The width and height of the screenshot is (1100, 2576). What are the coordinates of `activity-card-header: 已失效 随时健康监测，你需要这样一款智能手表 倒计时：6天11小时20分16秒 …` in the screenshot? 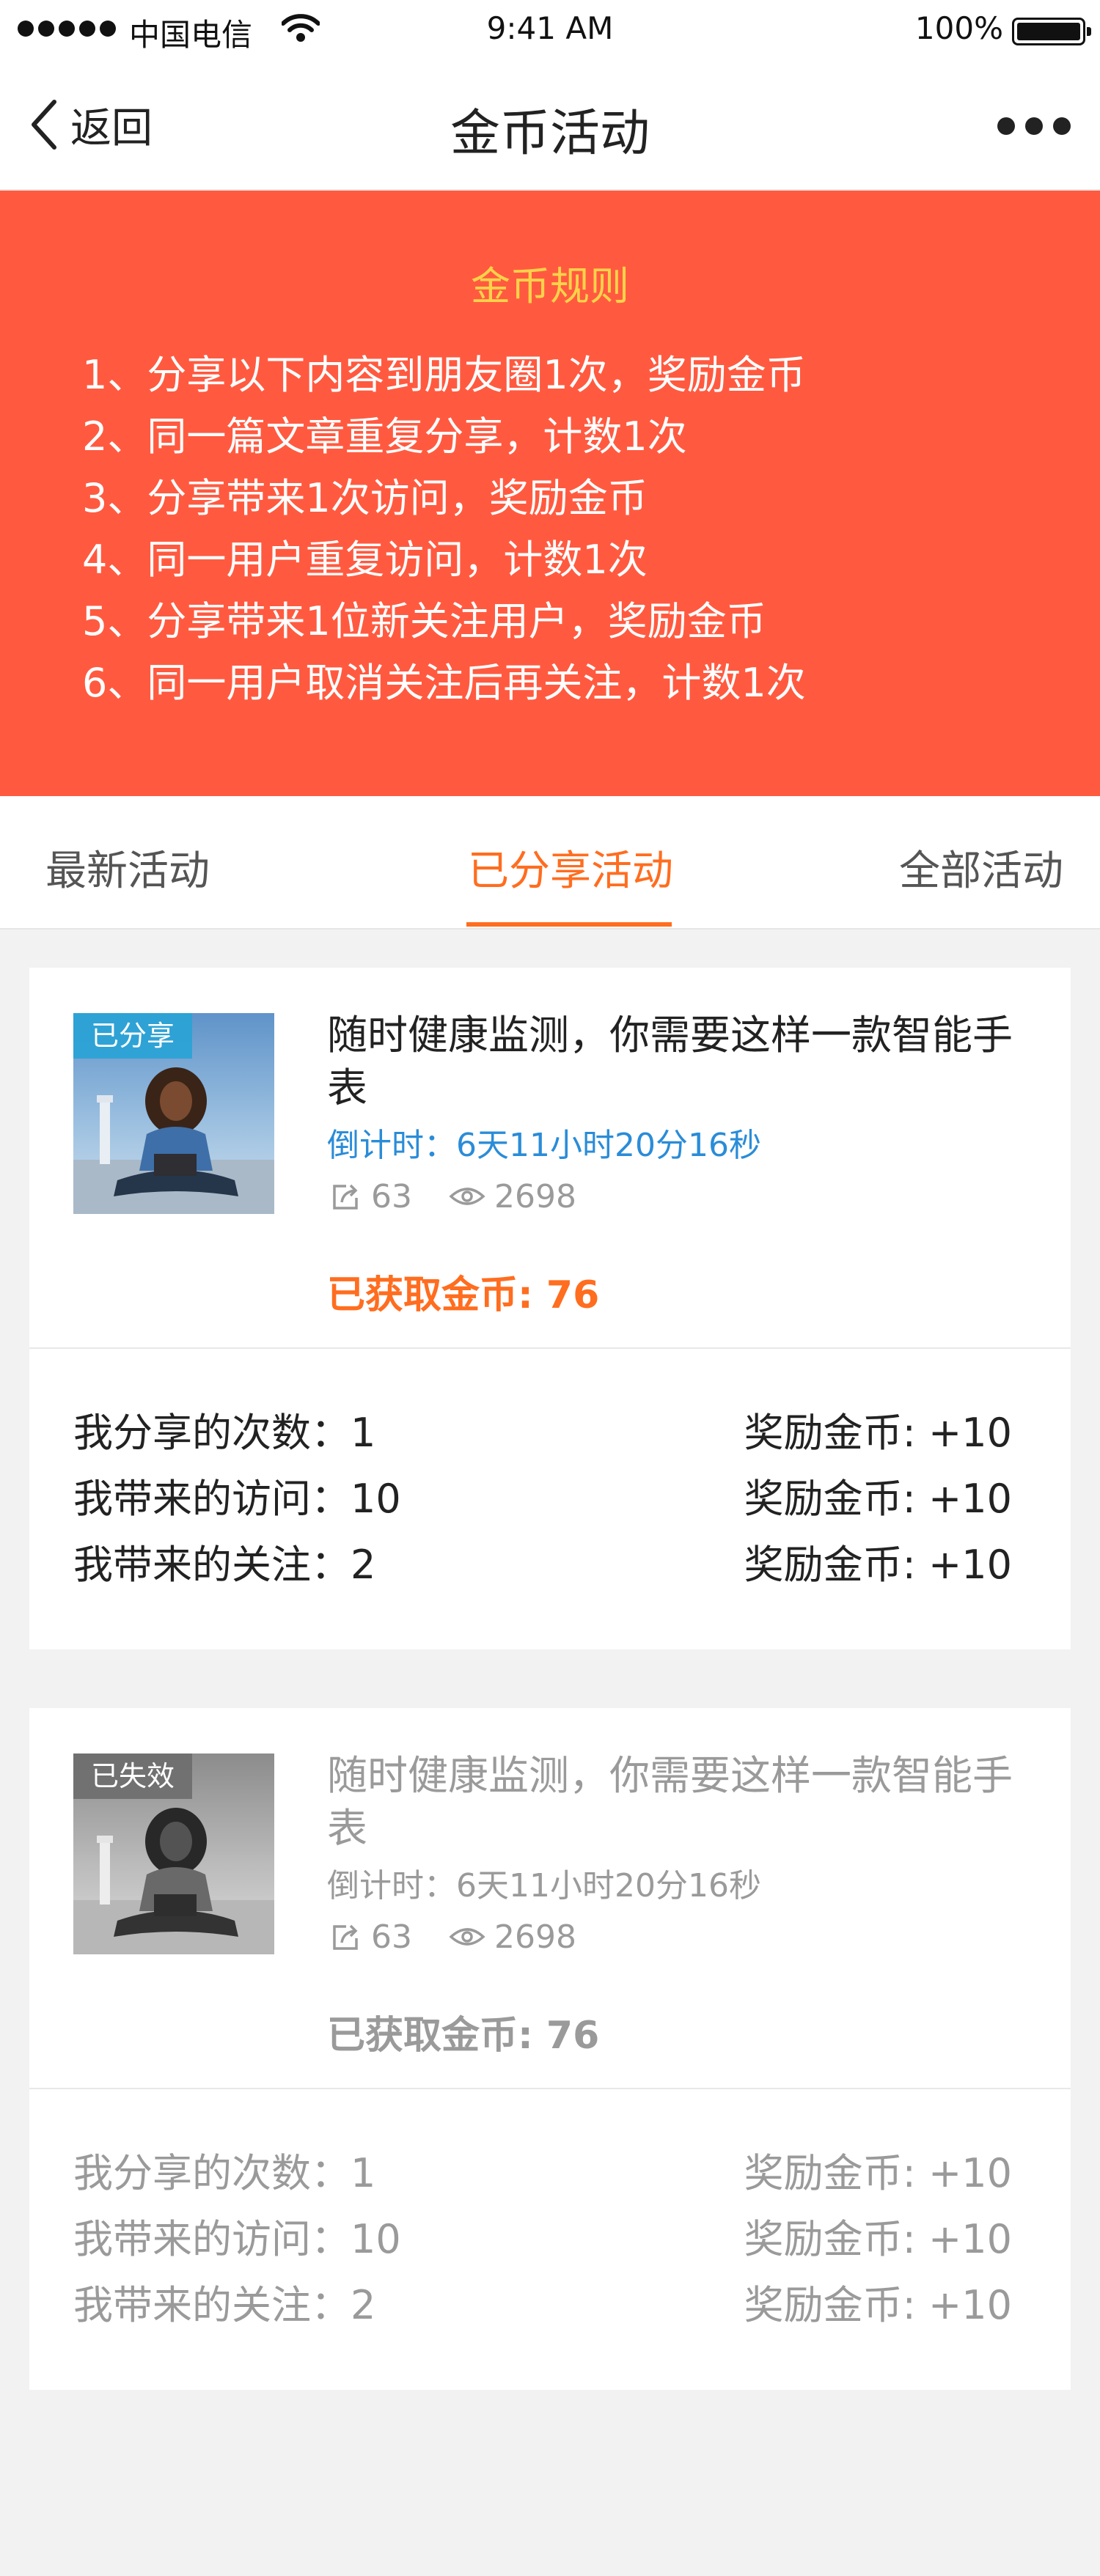 It's located at (550, 1898).